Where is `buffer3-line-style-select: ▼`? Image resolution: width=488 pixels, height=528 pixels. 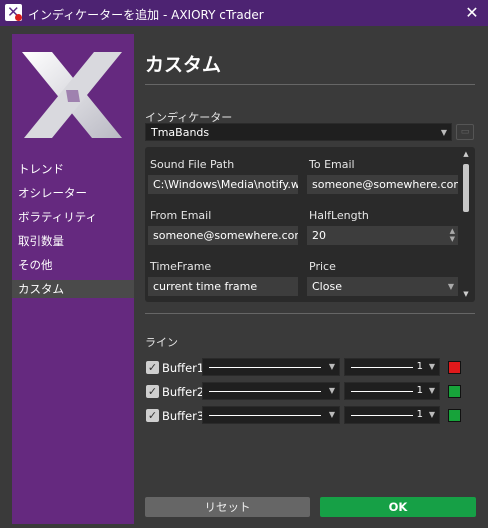
buffer3-line-style-select: ▼ is located at coordinates (271, 415).